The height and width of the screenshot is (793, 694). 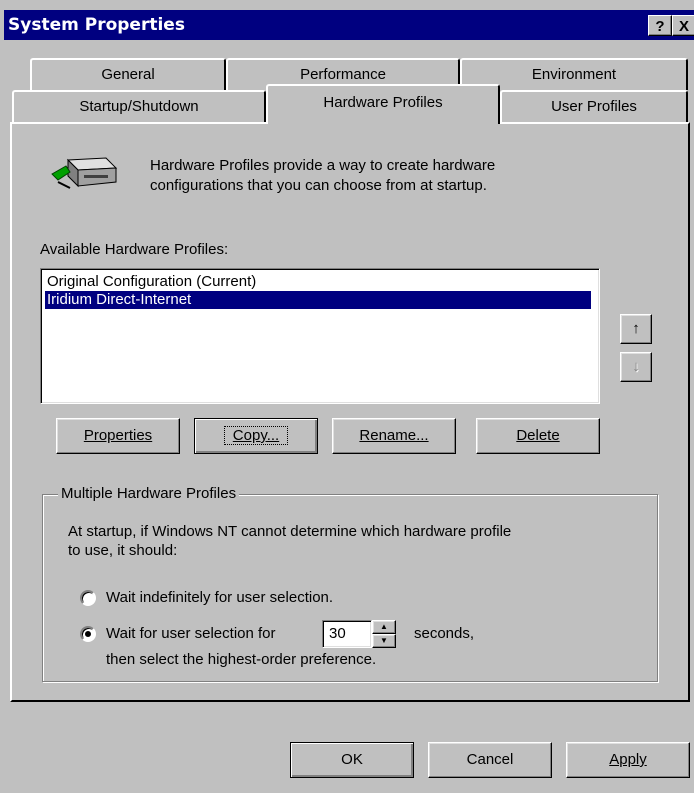 What do you see at coordinates (123, 550) in the screenshot?
I see `multiple-desc-line-2: to use, it should:` at bounding box center [123, 550].